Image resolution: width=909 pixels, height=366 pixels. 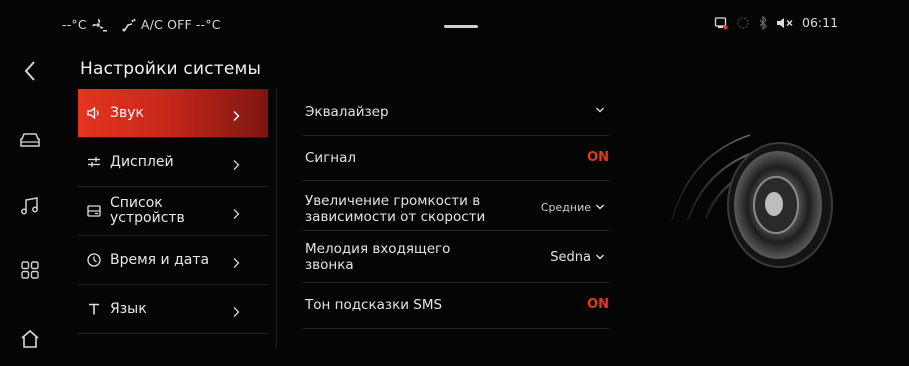 What do you see at coordinates (565, 207) in the screenshot?
I see `speed-volume-value: Средние` at bounding box center [565, 207].